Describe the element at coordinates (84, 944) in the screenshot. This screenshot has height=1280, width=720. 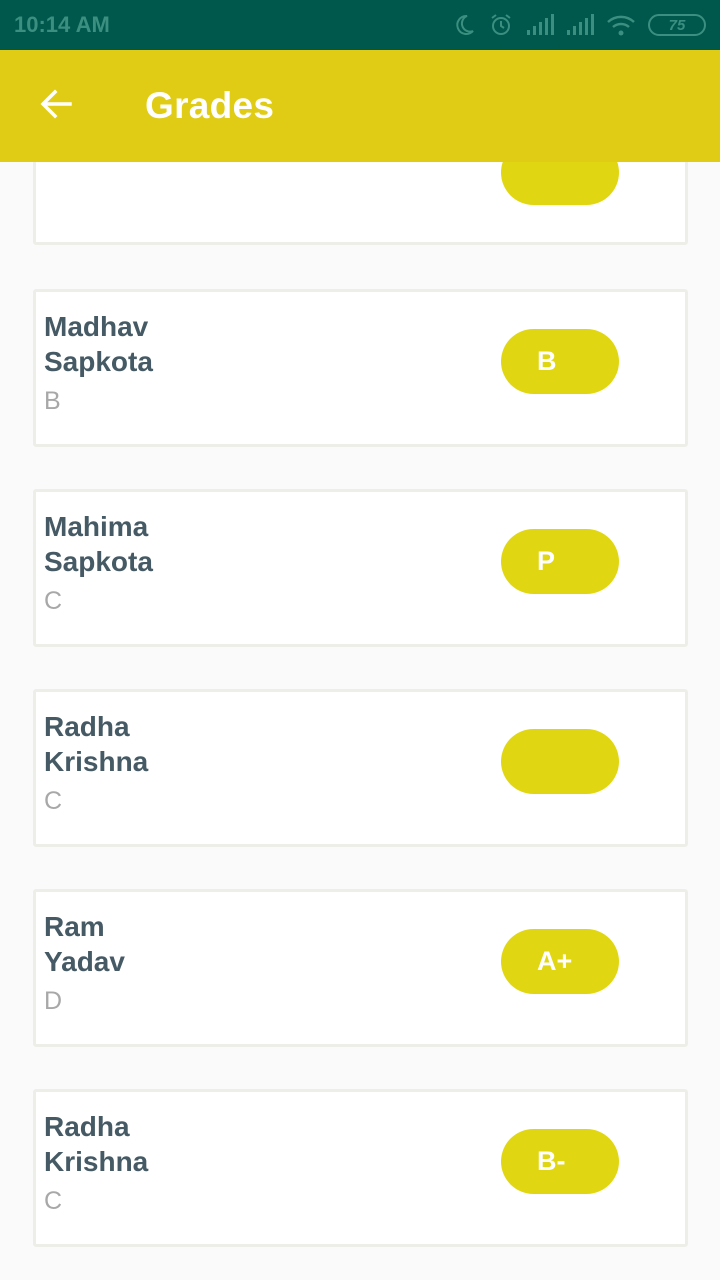
I see `student-name: Ram Yadav` at that location.